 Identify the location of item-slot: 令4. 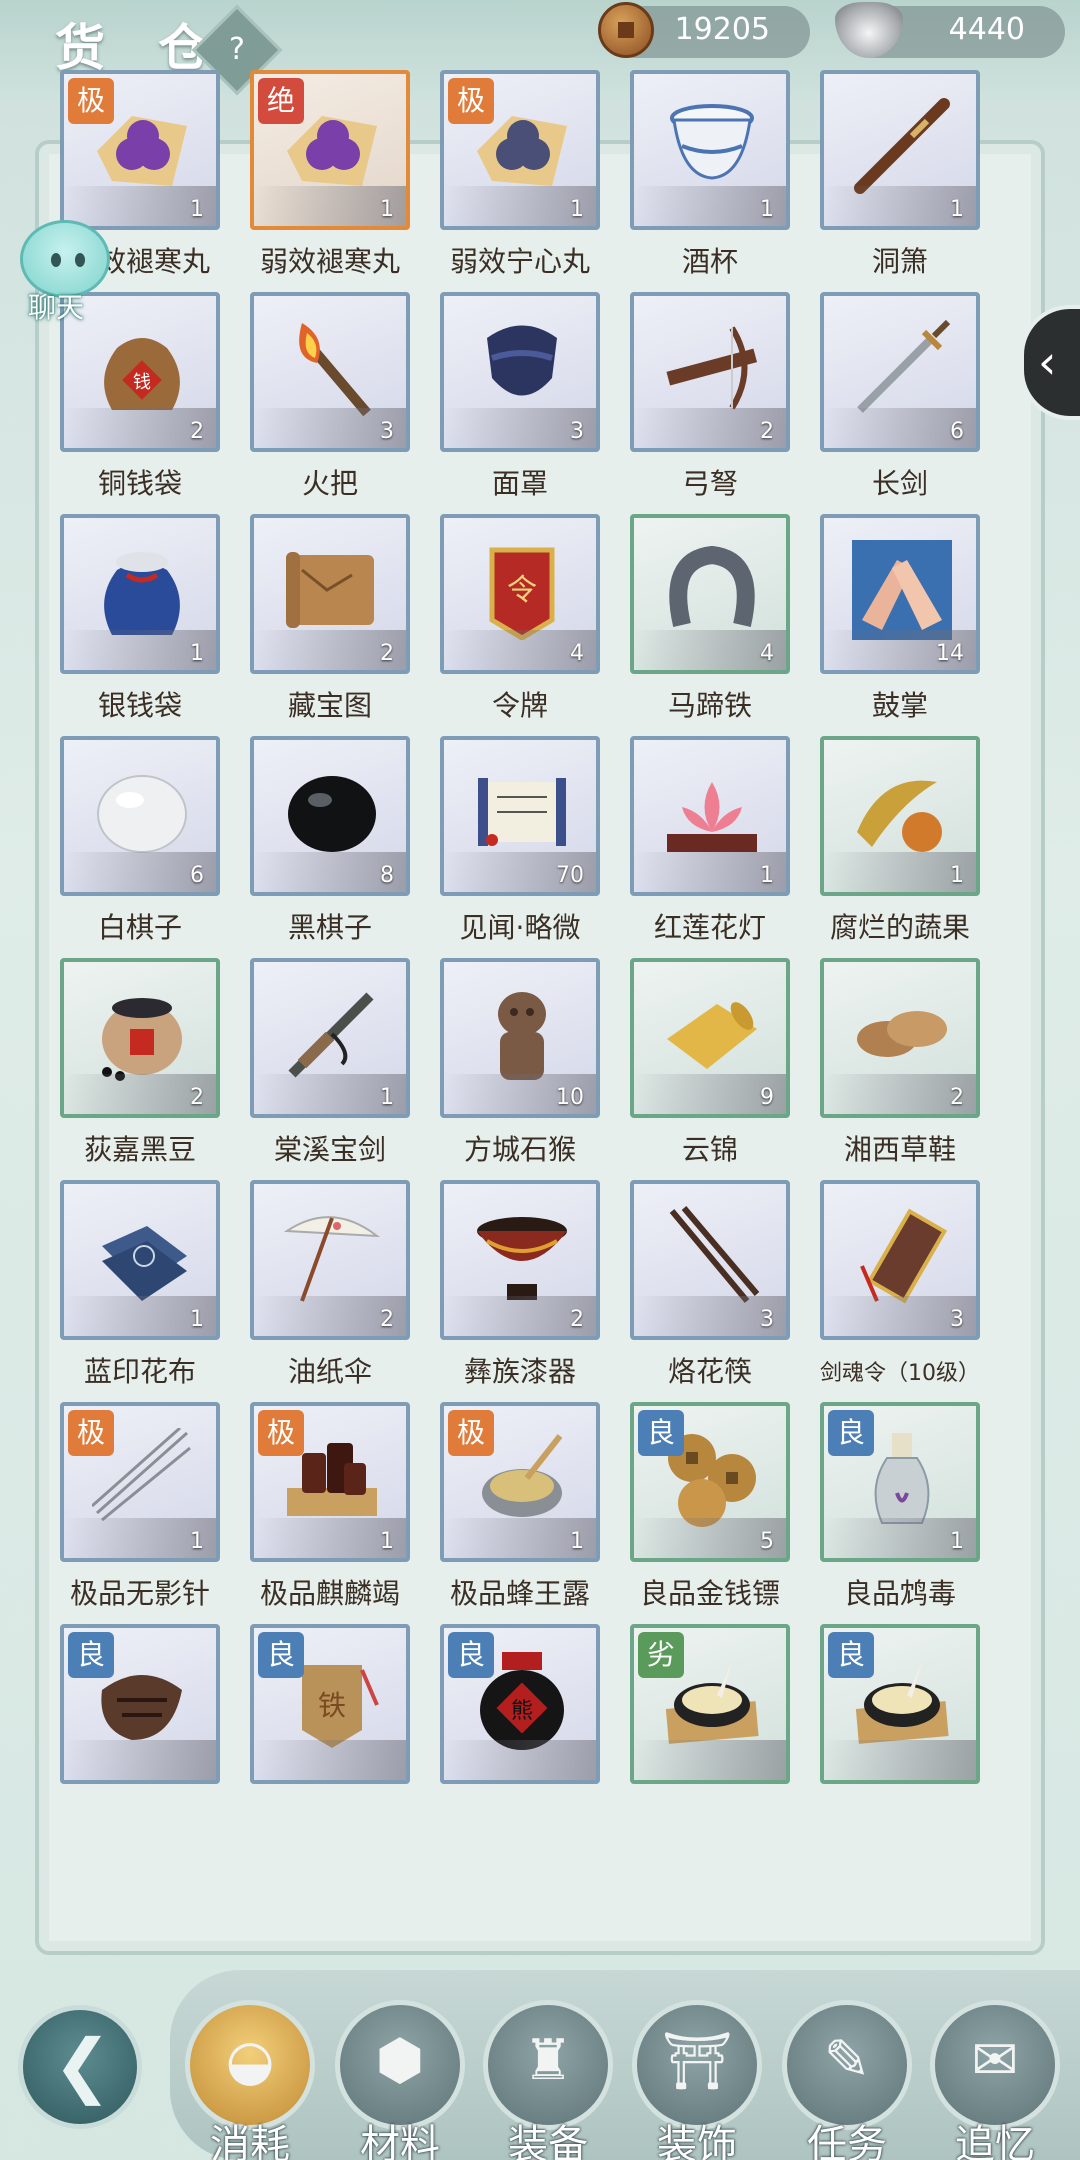
(520, 594).